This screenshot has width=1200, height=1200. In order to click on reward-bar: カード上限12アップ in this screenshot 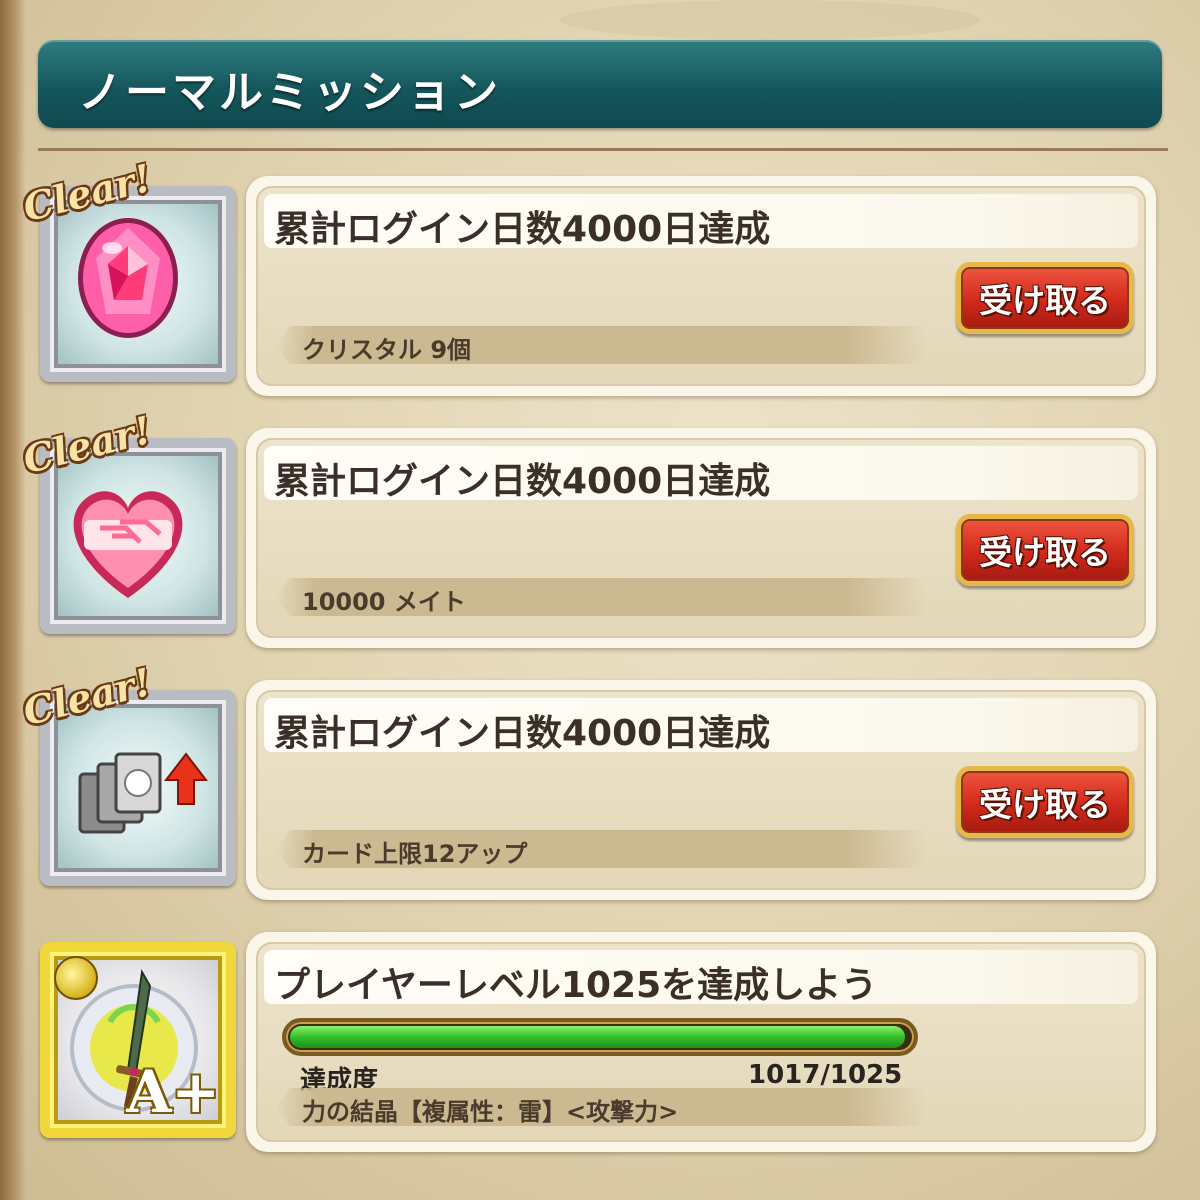, I will do `click(601, 849)`.